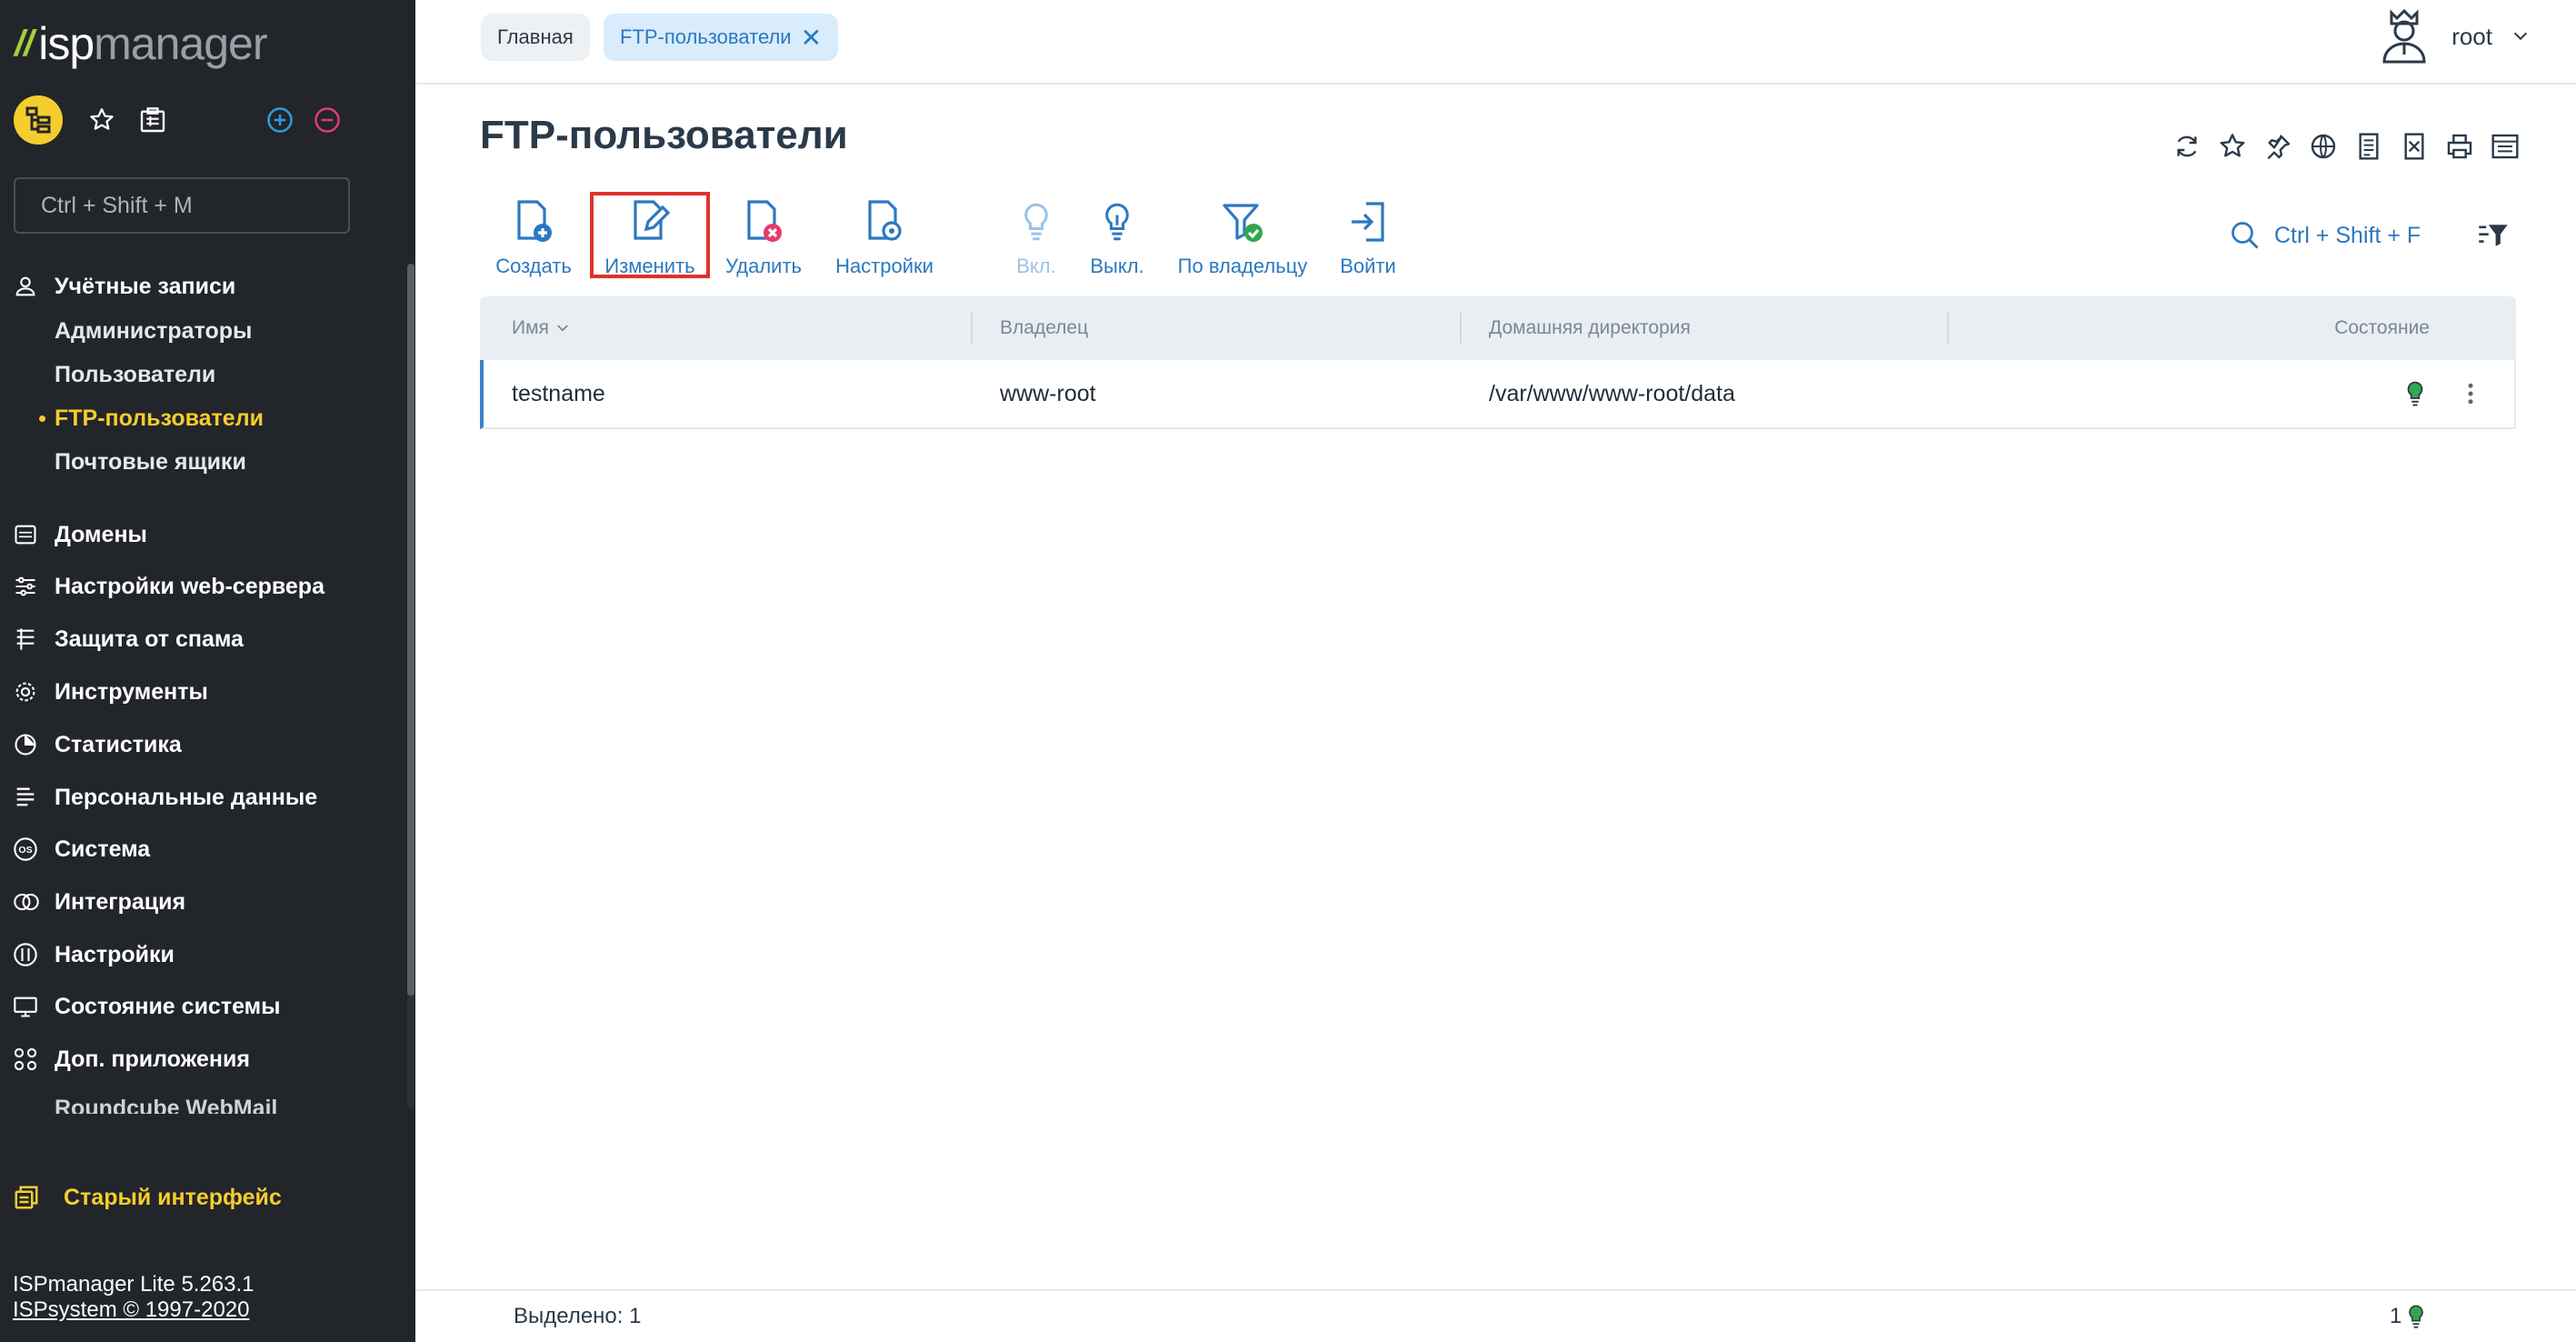 The image size is (2576, 1342). What do you see at coordinates (2278, 146) in the screenshot?
I see `pin-button` at bounding box center [2278, 146].